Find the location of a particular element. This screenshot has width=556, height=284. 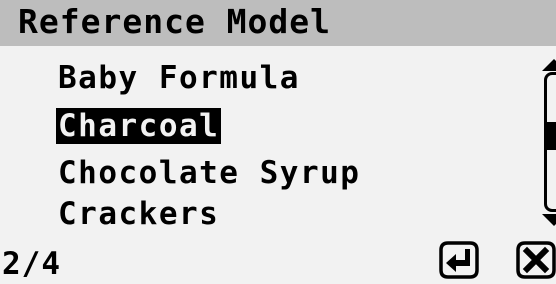

menu-item-crackers: Crackers is located at coordinates (138, 214).